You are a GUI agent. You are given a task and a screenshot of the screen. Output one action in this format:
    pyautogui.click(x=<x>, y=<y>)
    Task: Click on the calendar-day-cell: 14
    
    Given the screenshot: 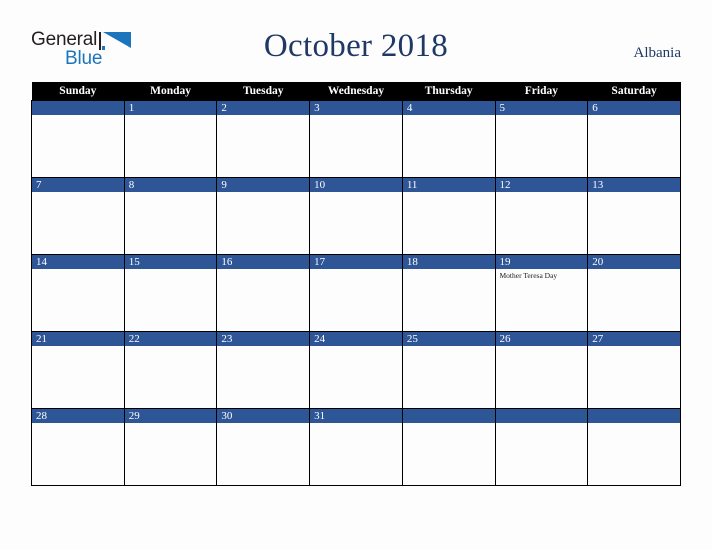 What is the action you would take?
    pyautogui.click(x=78, y=293)
    